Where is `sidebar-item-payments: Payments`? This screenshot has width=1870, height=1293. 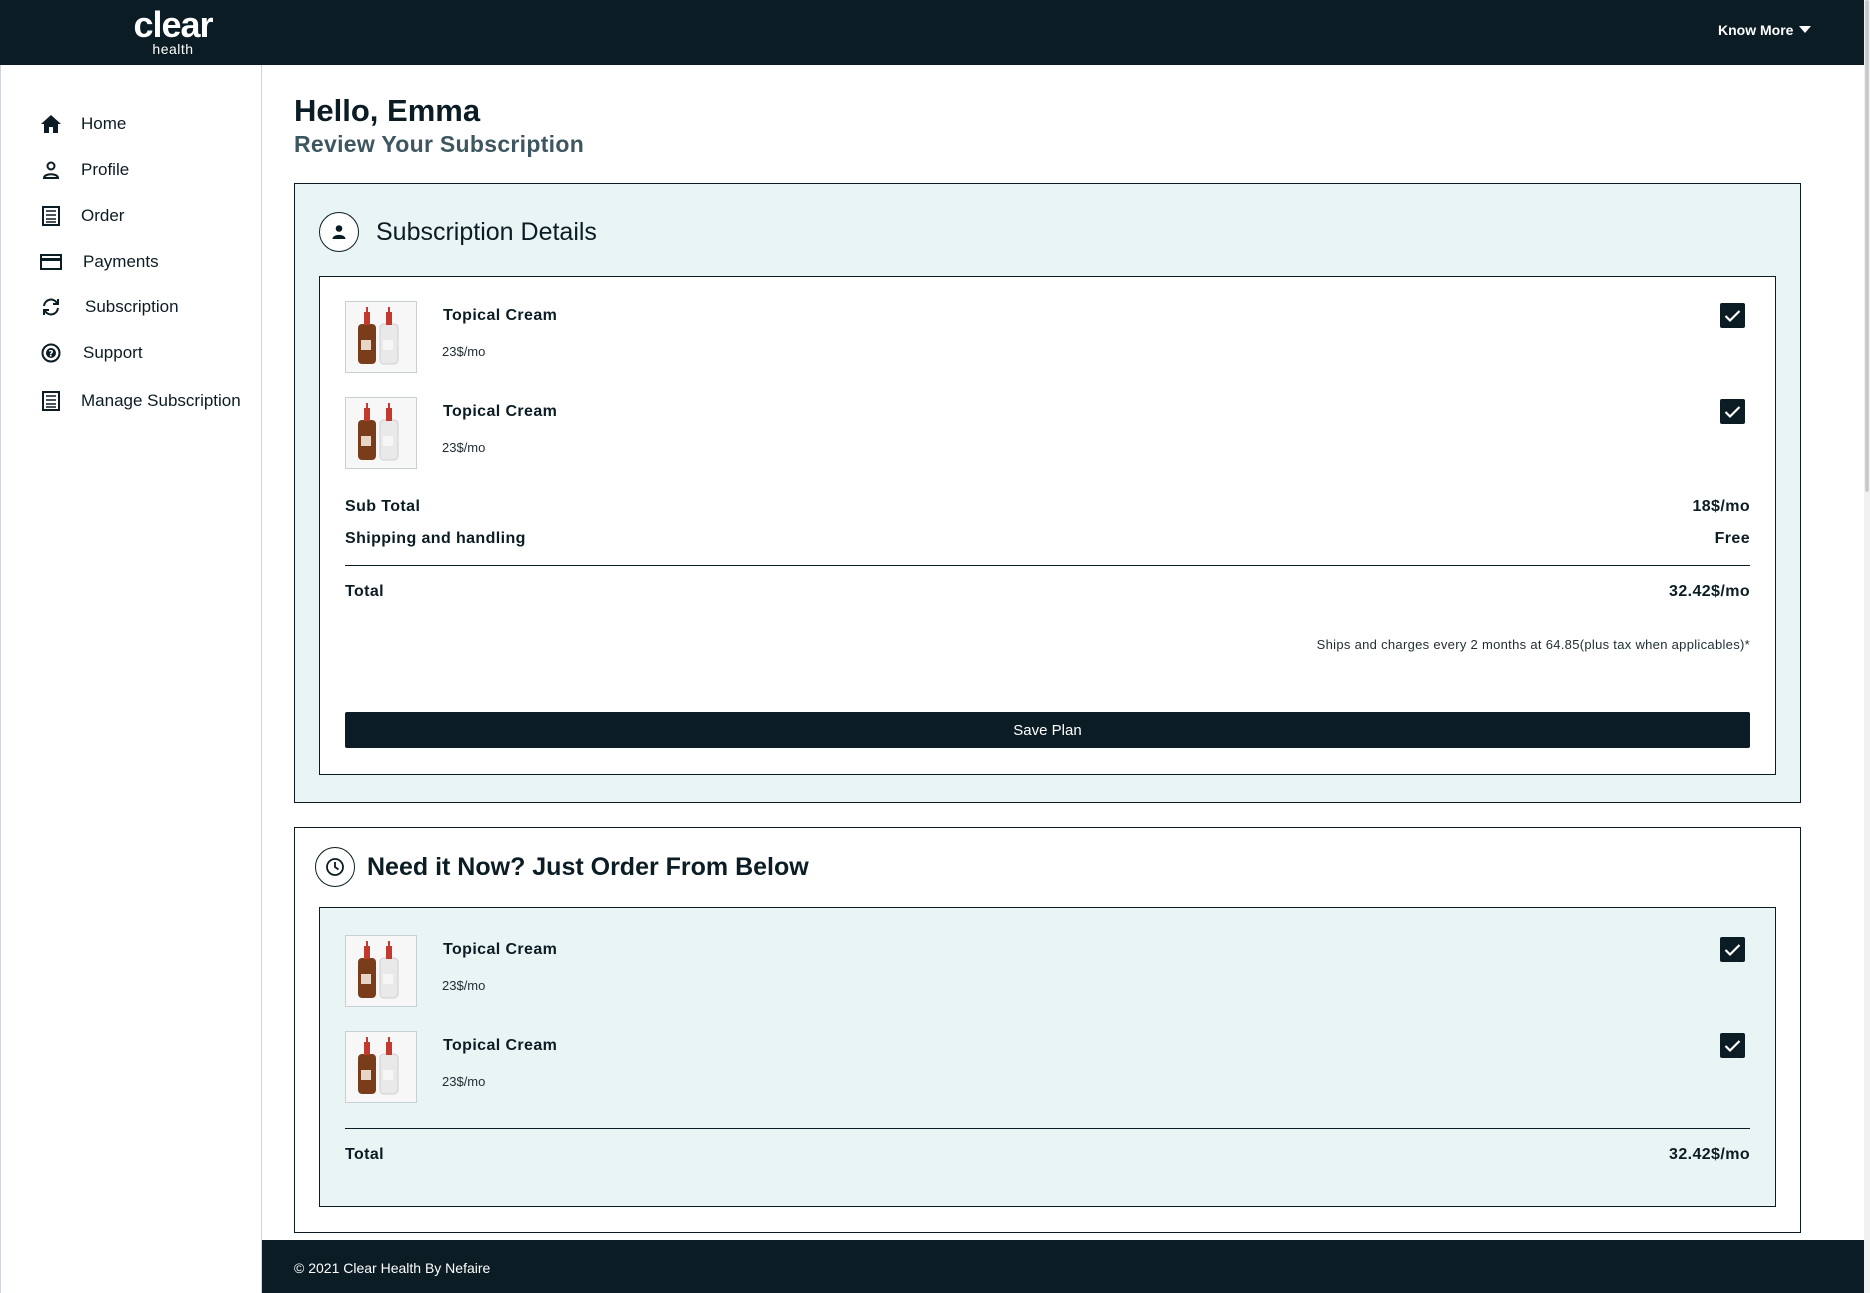
sidebar-item-payments: Payments is located at coordinates (99, 262).